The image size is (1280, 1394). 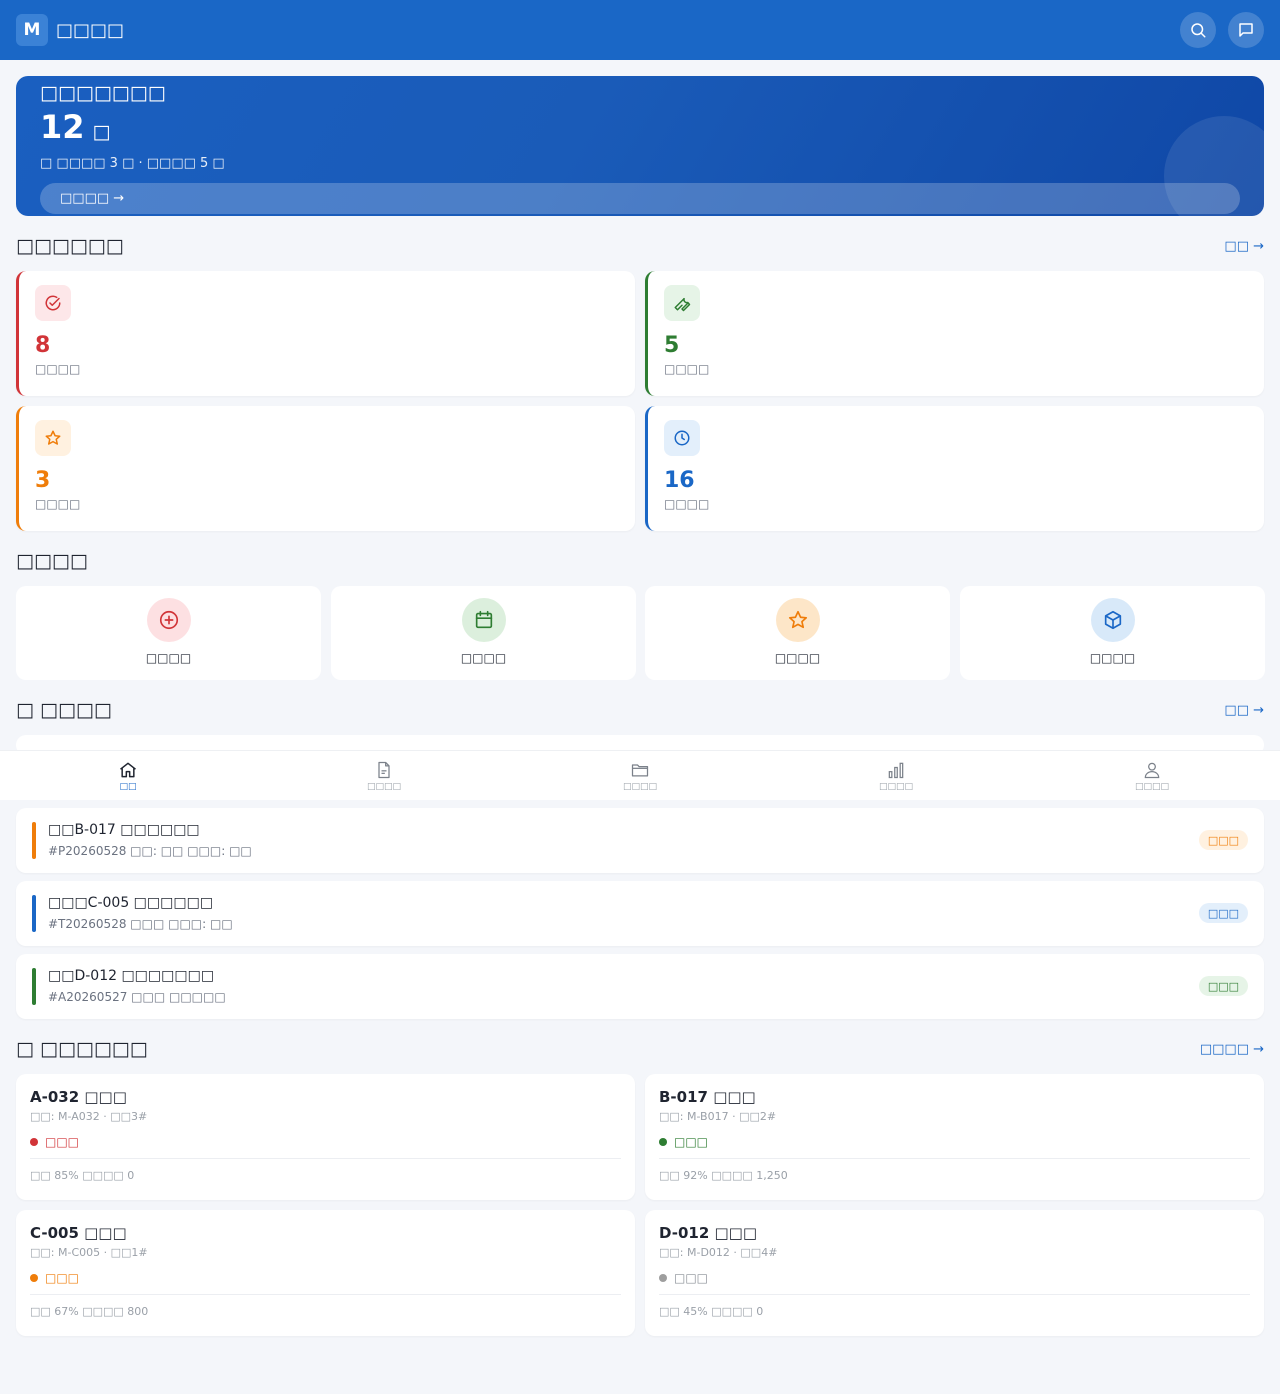 I want to click on hero-title: □□□□□□□, so click(x=103, y=93).